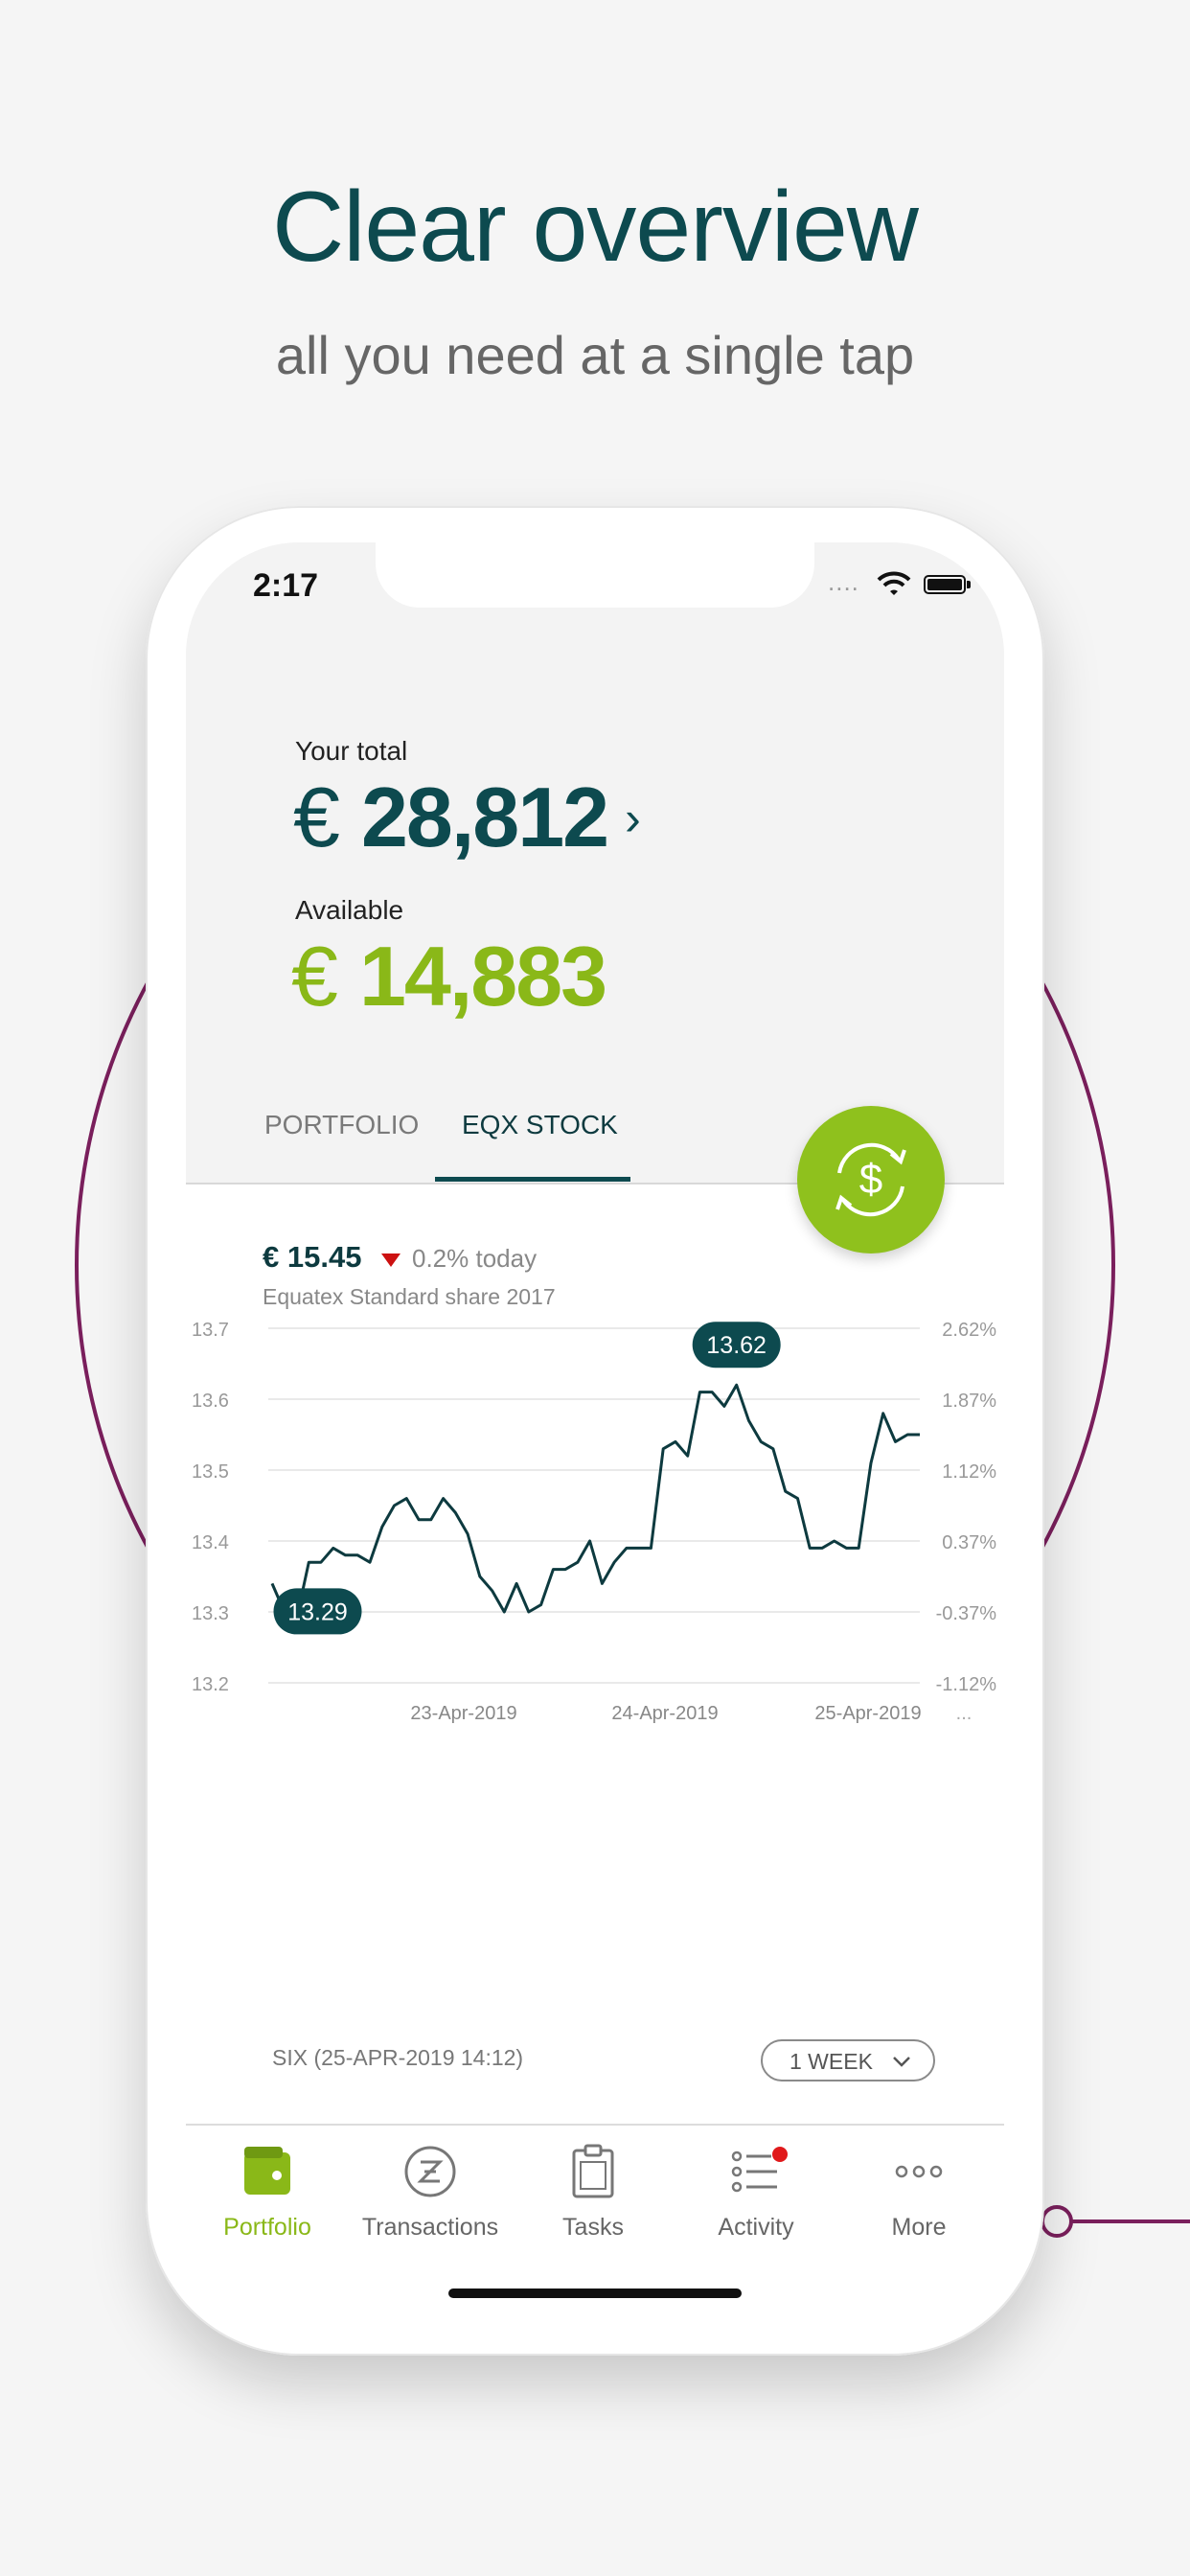 The width and height of the screenshot is (1190, 2576). Describe the element at coordinates (595, 575) in the screenshot. I see `phone-notch` at that location.